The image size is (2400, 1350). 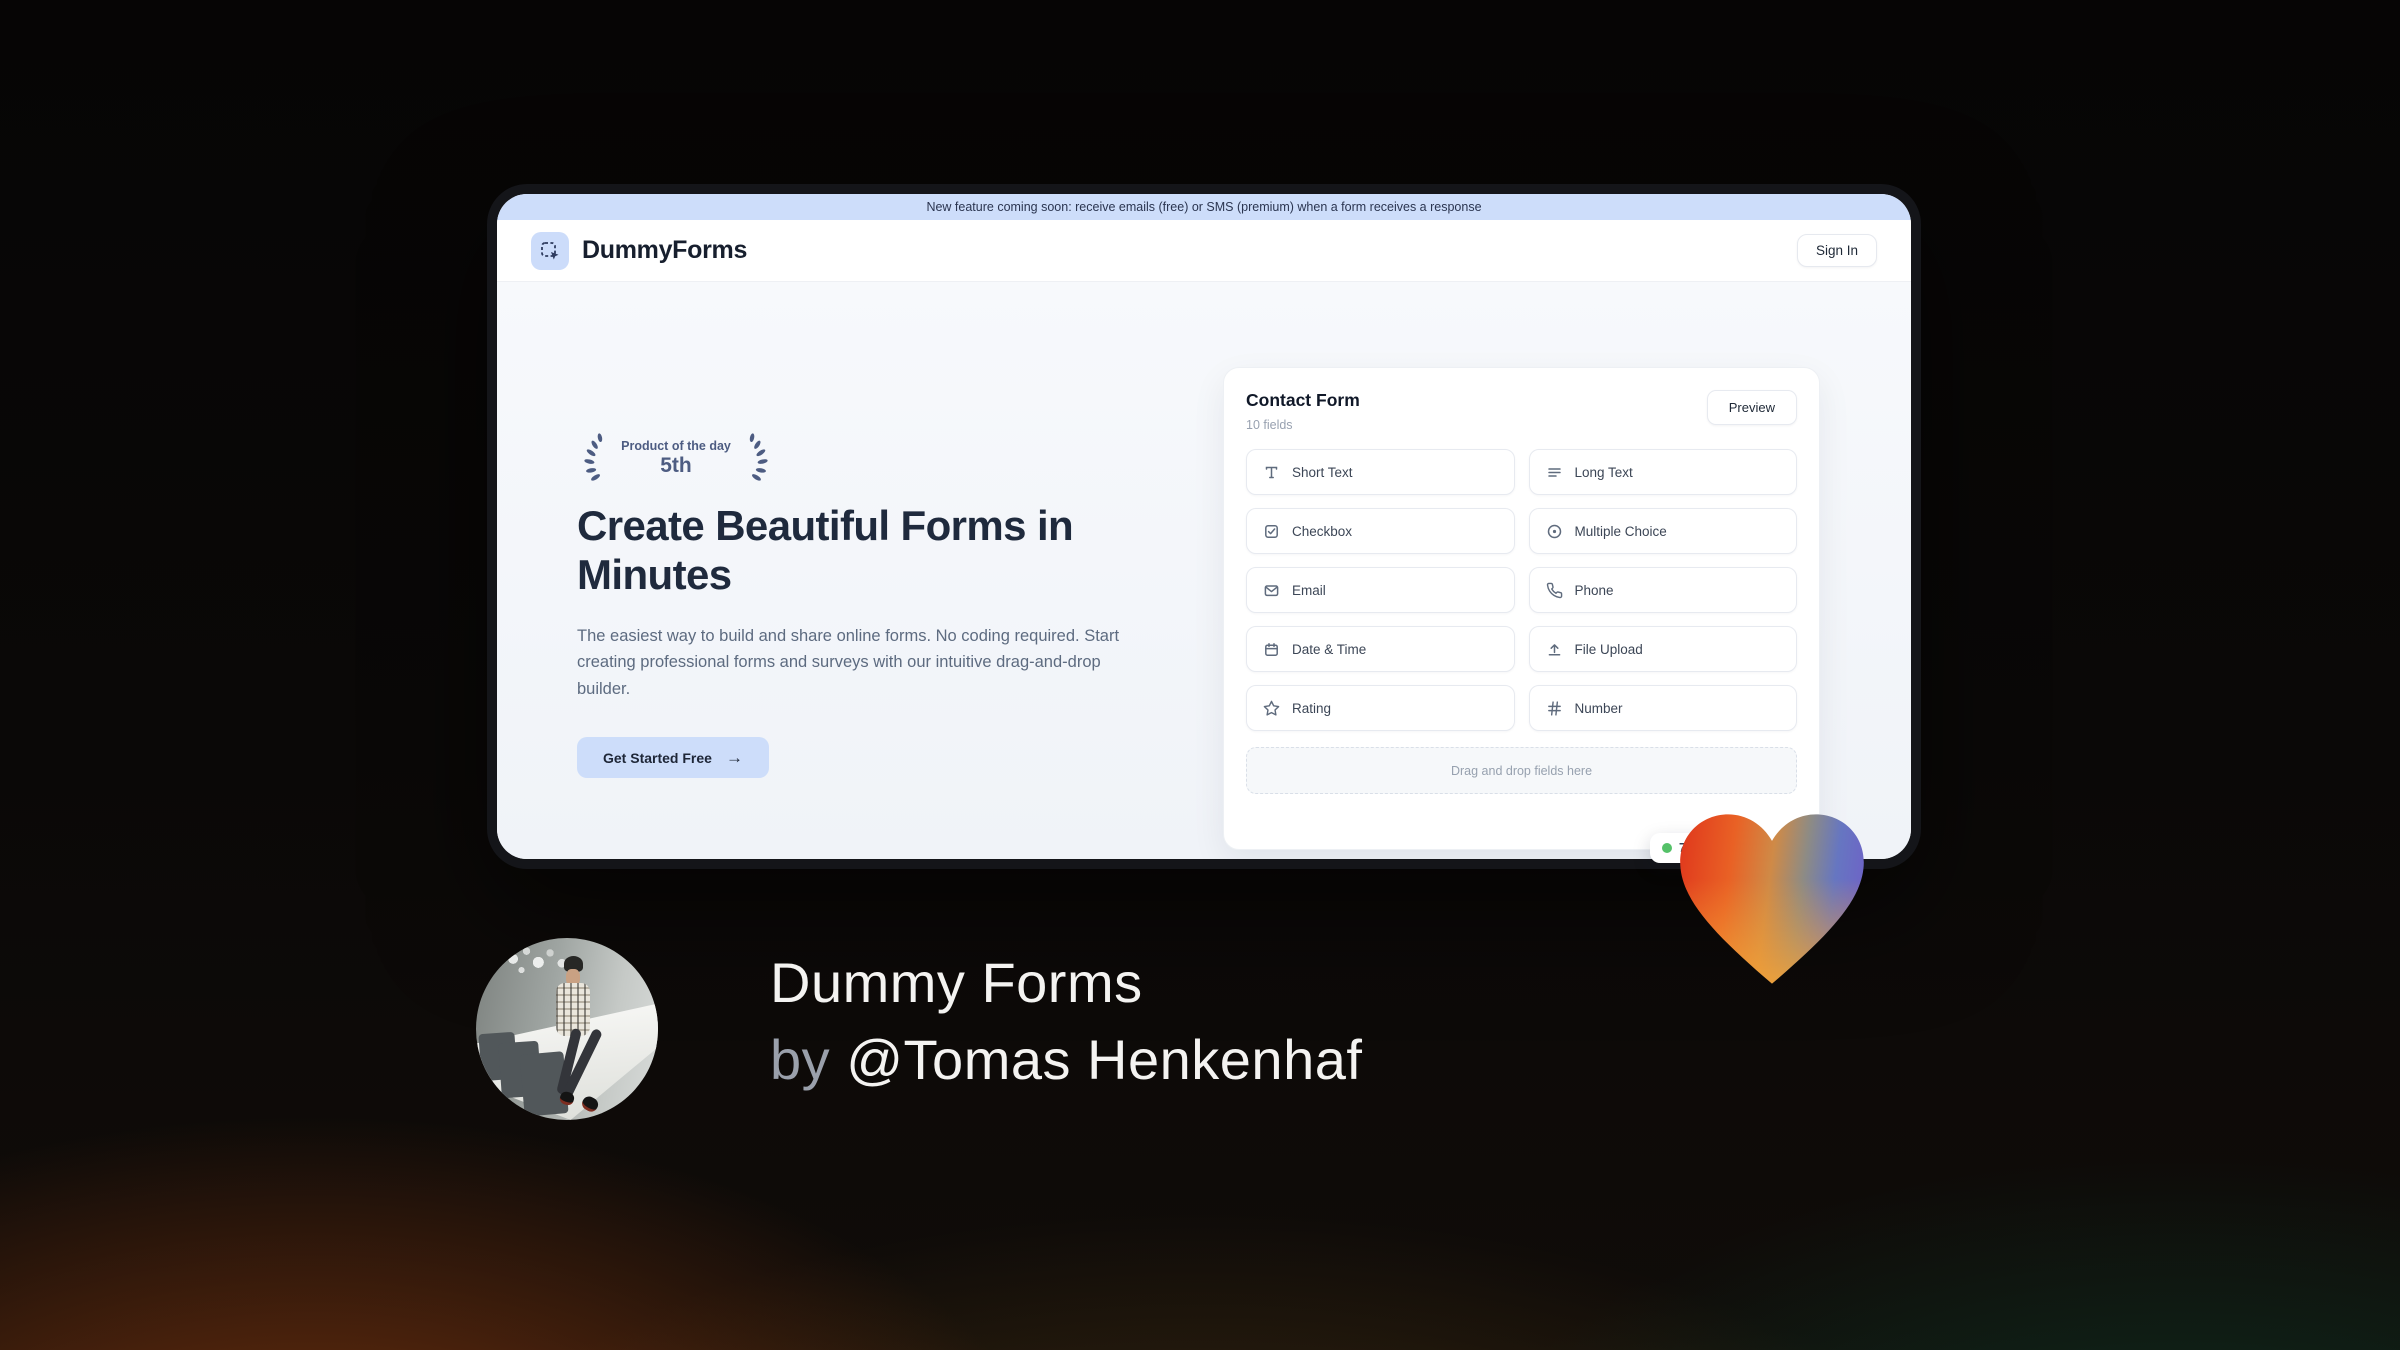 What do you see at coordinates (1662, 590) in the screenshot?
I see `field-phone: Phone` at bounding box center [1662, 590].